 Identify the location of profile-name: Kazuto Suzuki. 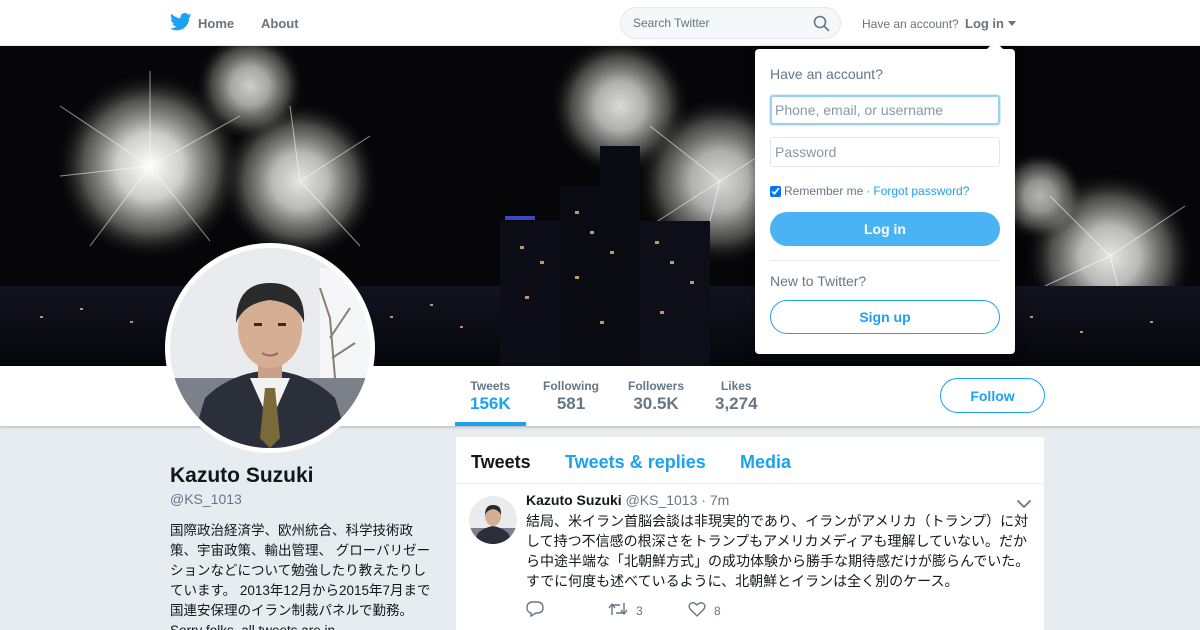
(242, 476).